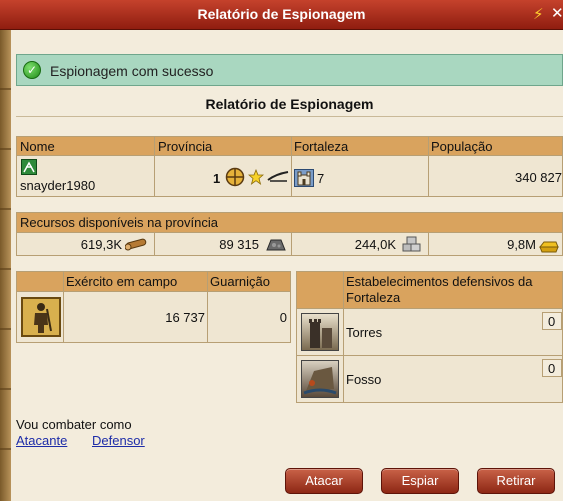 Image resolution: width=563 pixels, height=501 pixels. What do you see at coordinates (132, 71) in the screenshot?
I see `success-message: Espionagem com sucesso` at bounding box center [132, 71].